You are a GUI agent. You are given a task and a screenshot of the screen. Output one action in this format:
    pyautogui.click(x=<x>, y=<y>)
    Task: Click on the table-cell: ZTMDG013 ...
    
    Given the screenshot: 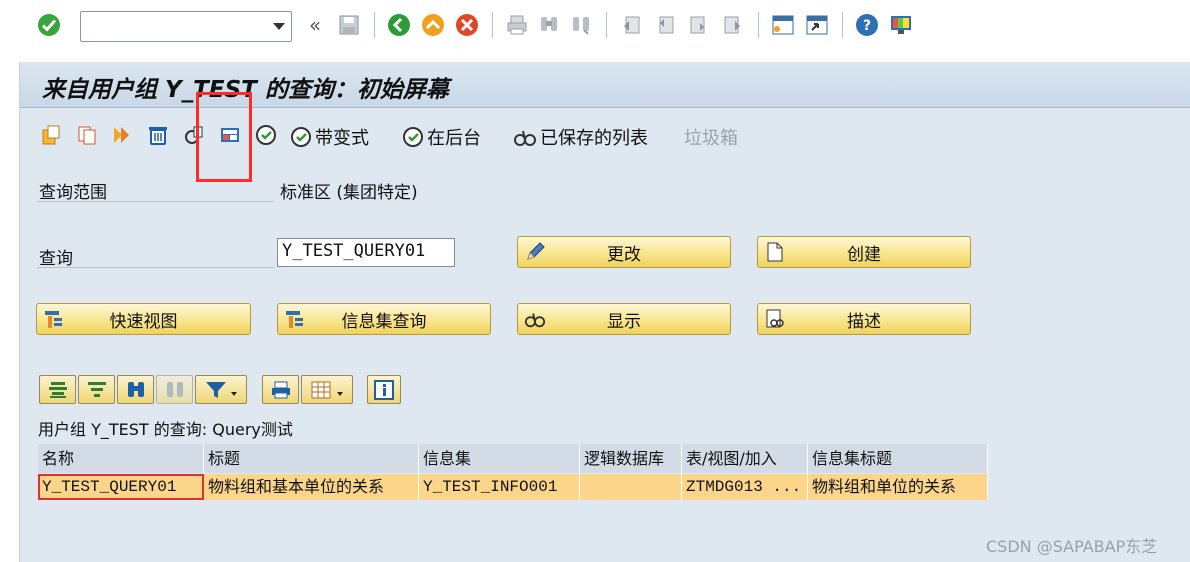 What is the action you would take?
    pyautogui.click(x=745, y=487)
    